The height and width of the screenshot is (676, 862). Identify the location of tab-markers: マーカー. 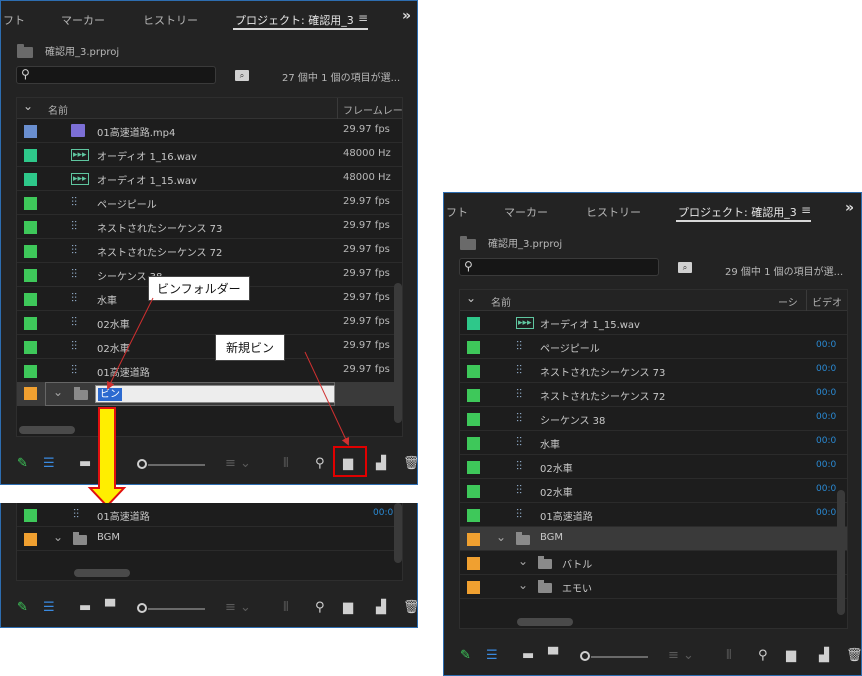
(526, 212).